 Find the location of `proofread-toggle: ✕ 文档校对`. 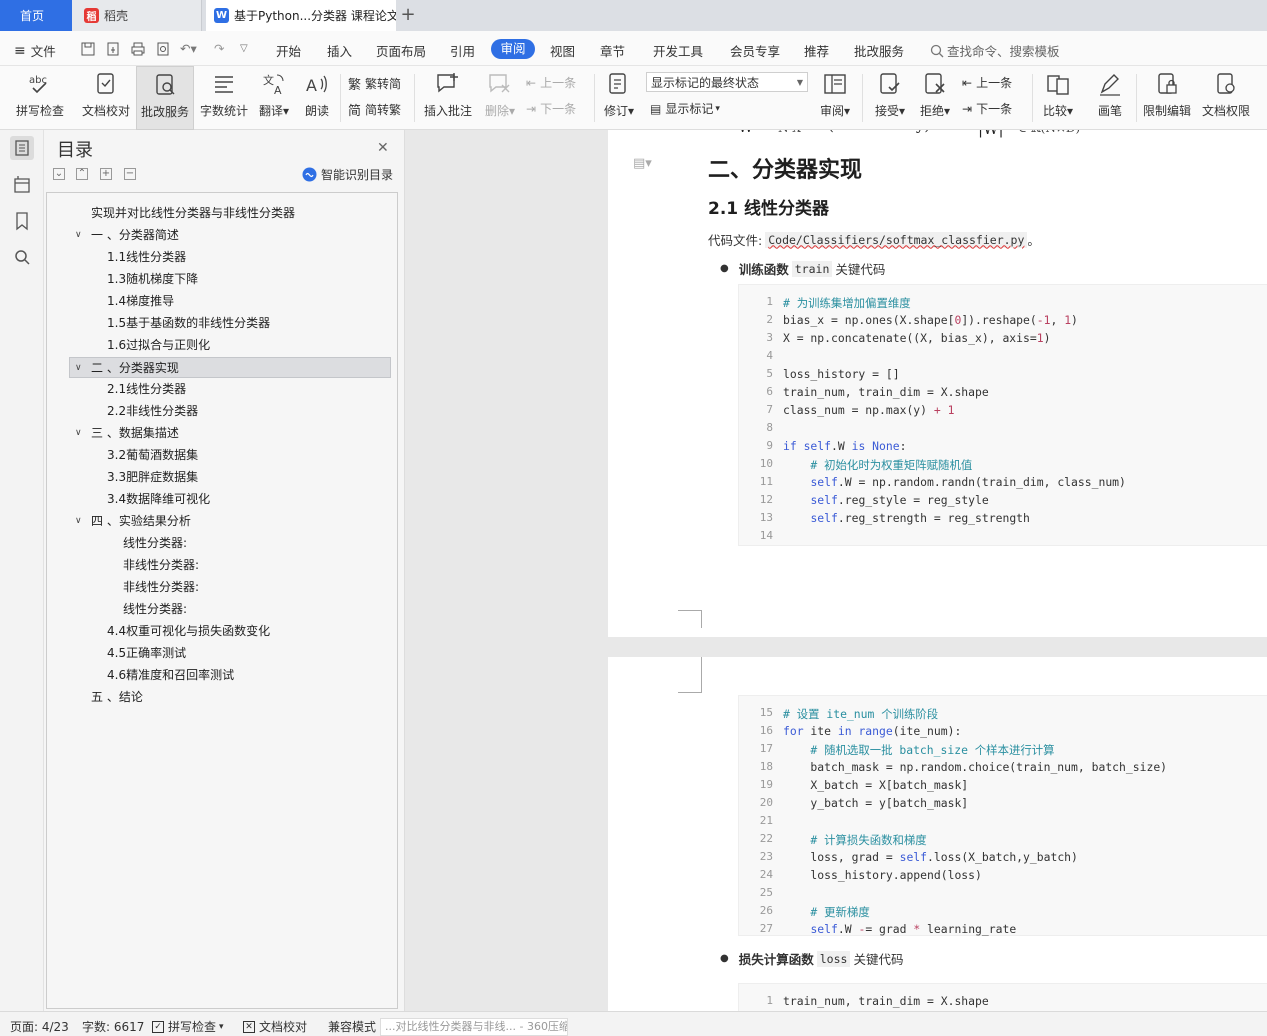

proofread-toggle: ✕ 文档校对 is located at coordinates (275, 1026).